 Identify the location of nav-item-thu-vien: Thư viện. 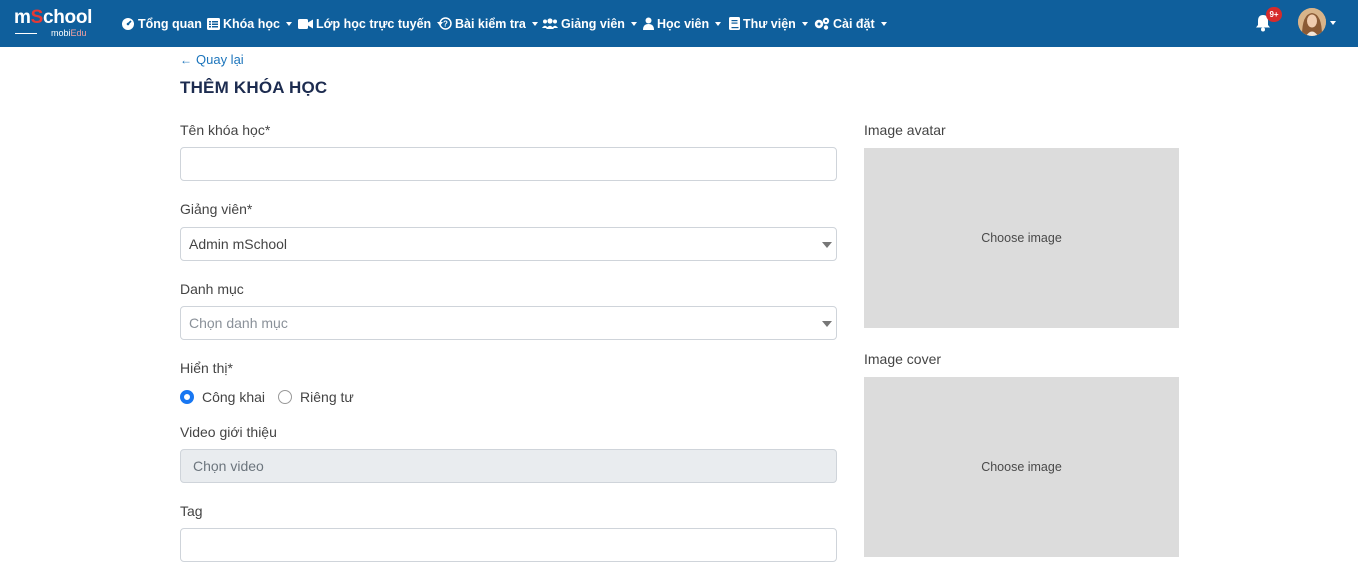
(768, 23).